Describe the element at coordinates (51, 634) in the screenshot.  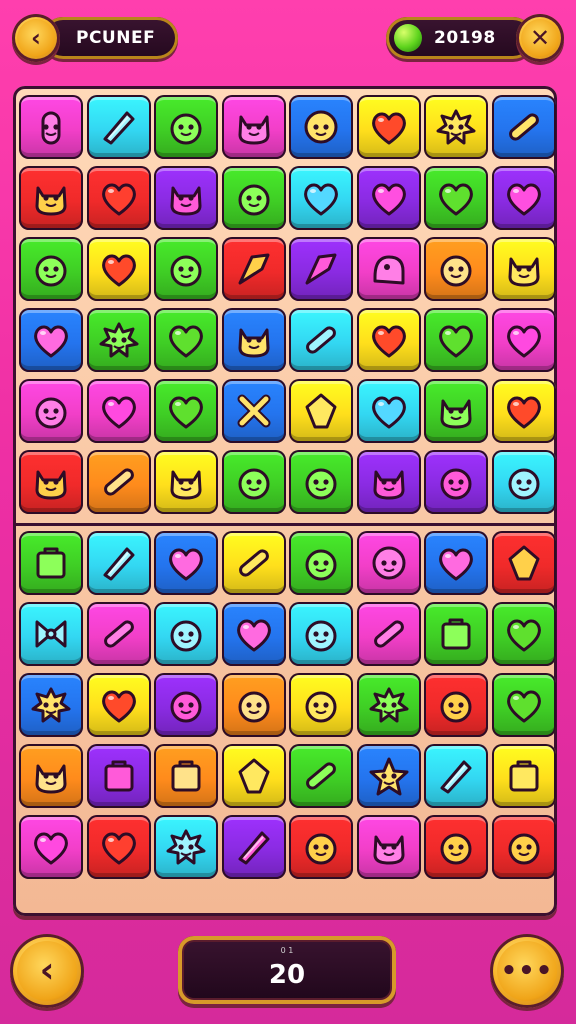
I see `tile-bow` at that location.